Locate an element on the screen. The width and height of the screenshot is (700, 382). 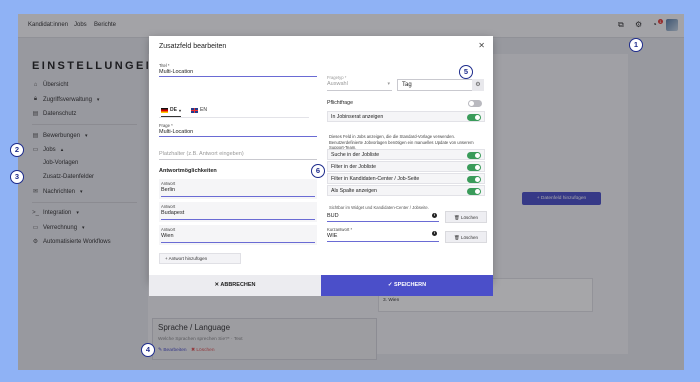
callout-marker: 2 is located at coordinates (17, 150).